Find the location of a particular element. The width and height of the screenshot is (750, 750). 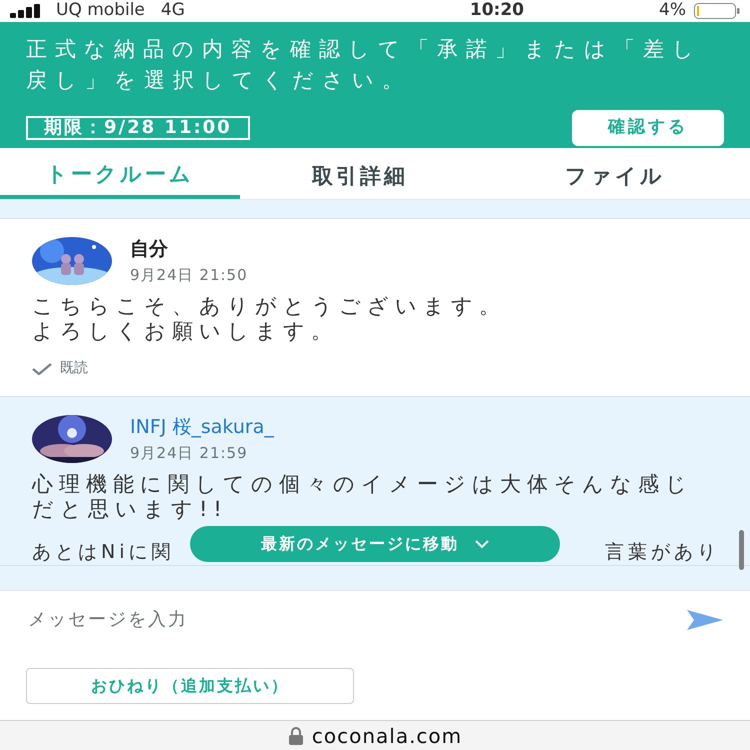

message-text: あとはNiに関 is located at coordinates (103, 552).